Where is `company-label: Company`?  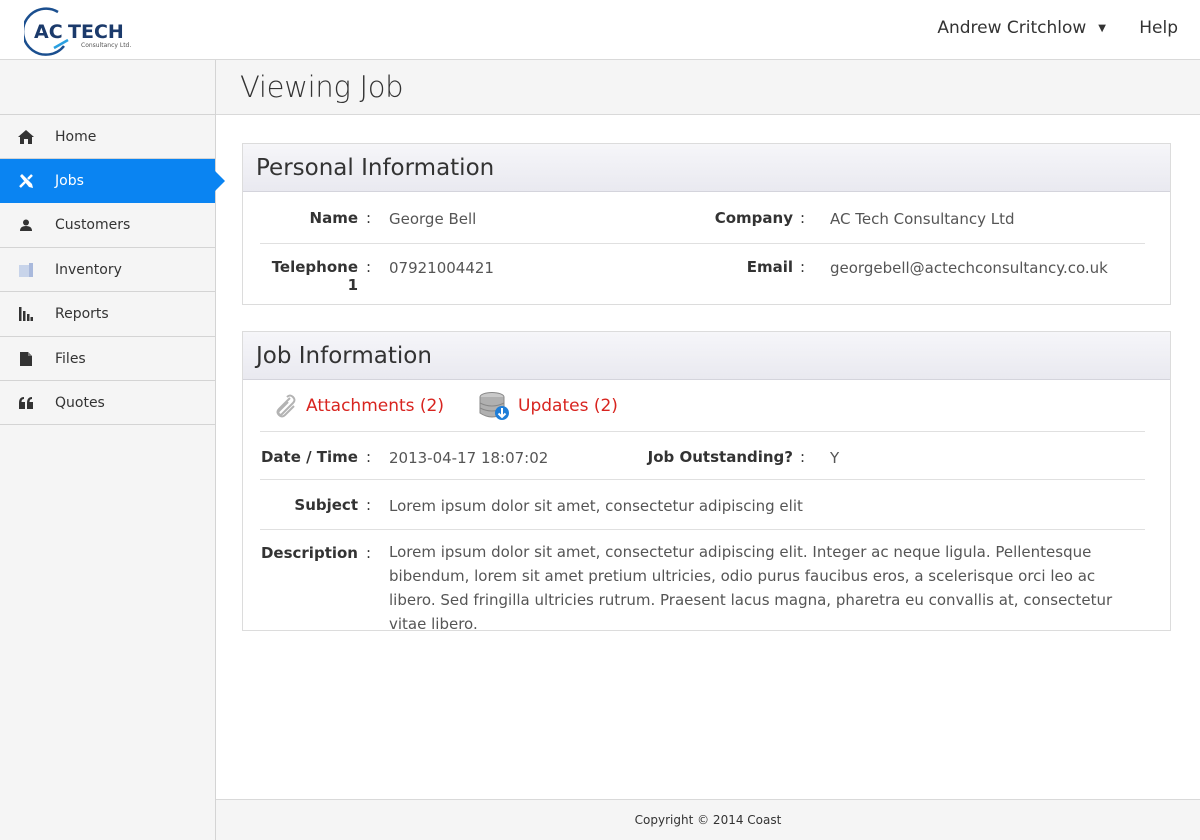 company-label: Company is located at coordinates (753, 218).